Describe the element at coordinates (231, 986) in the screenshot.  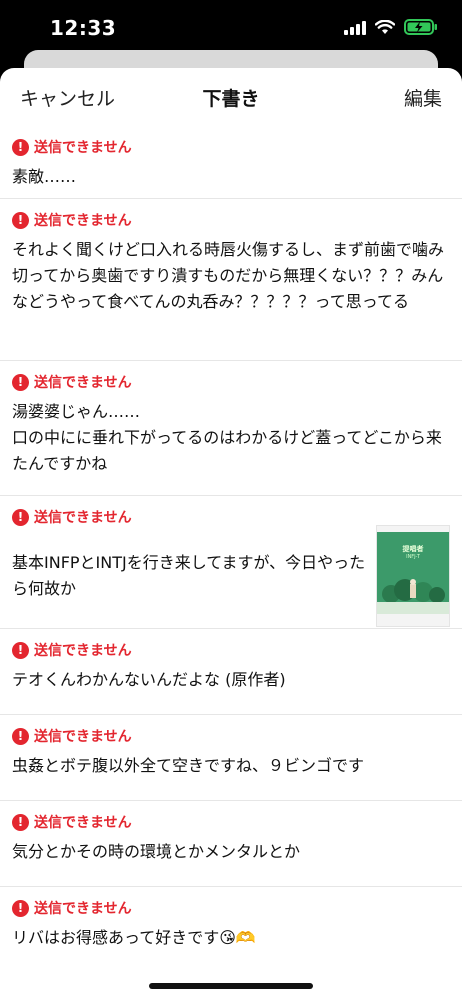
I see `home-indicator` at that location.